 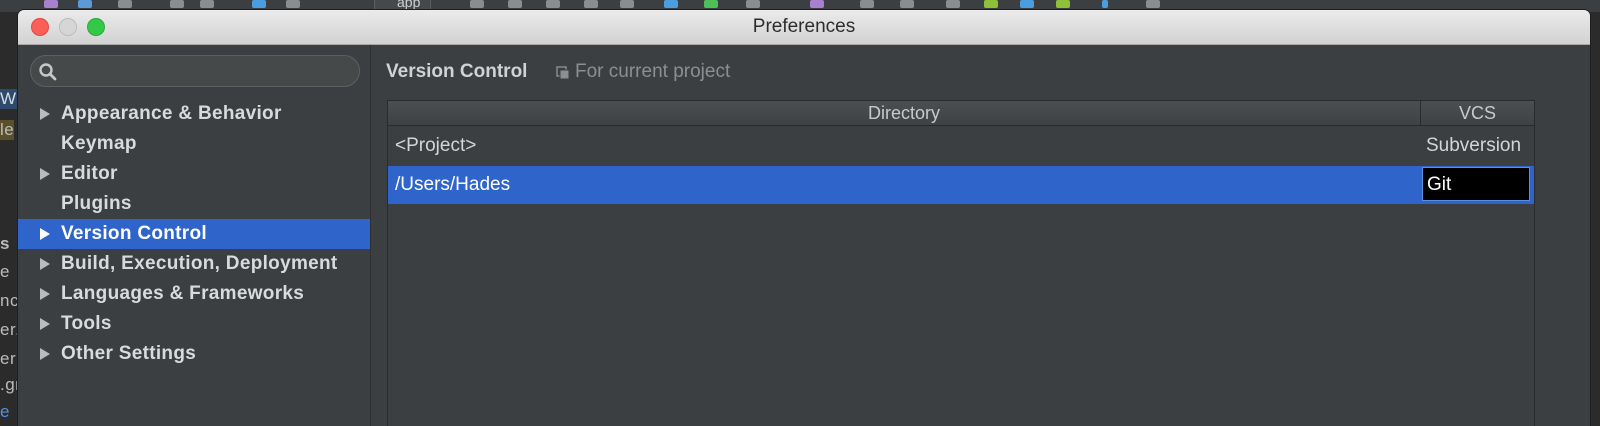 I want to click on stop-icon, so click(x=627, y=4).